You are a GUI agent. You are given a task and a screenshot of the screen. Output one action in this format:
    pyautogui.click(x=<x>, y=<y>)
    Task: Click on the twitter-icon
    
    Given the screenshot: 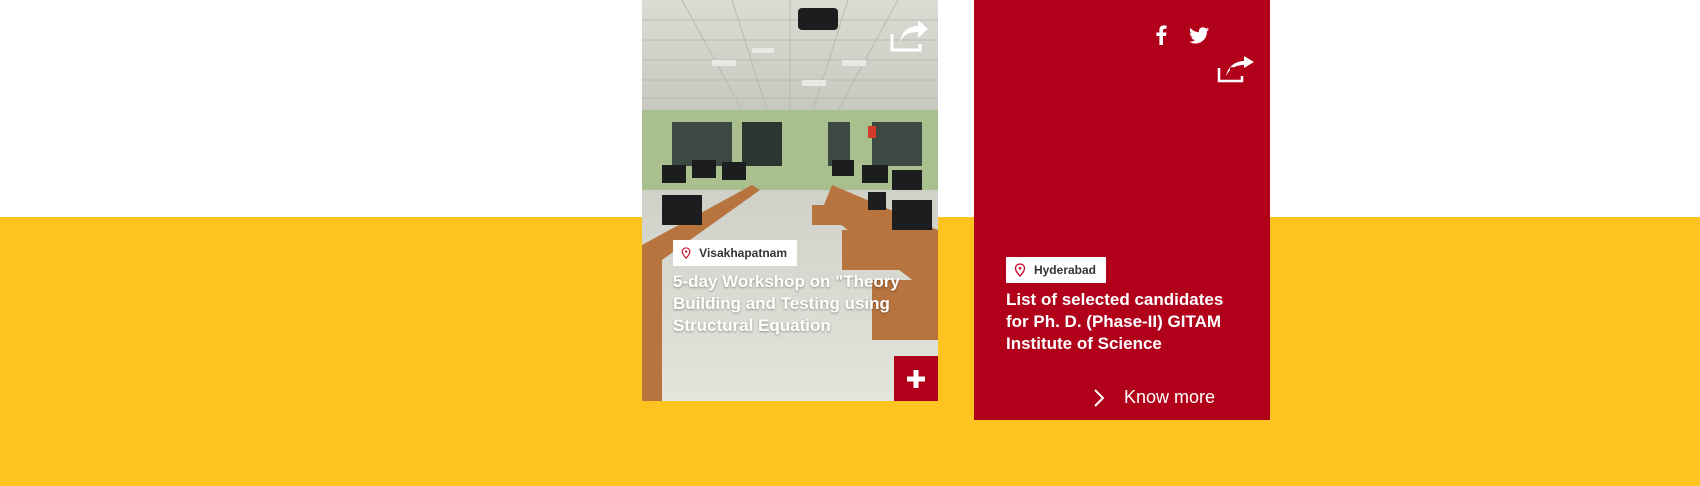 What is the action you would take?
    pyautogui.click(x=1199, y=35)
    